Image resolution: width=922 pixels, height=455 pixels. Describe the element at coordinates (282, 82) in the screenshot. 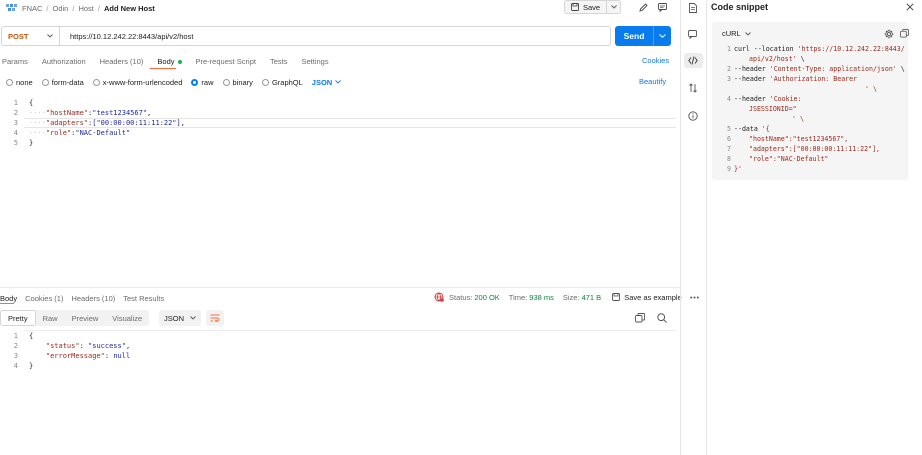

I see `body-type-graphql: GraphQL` at that location.